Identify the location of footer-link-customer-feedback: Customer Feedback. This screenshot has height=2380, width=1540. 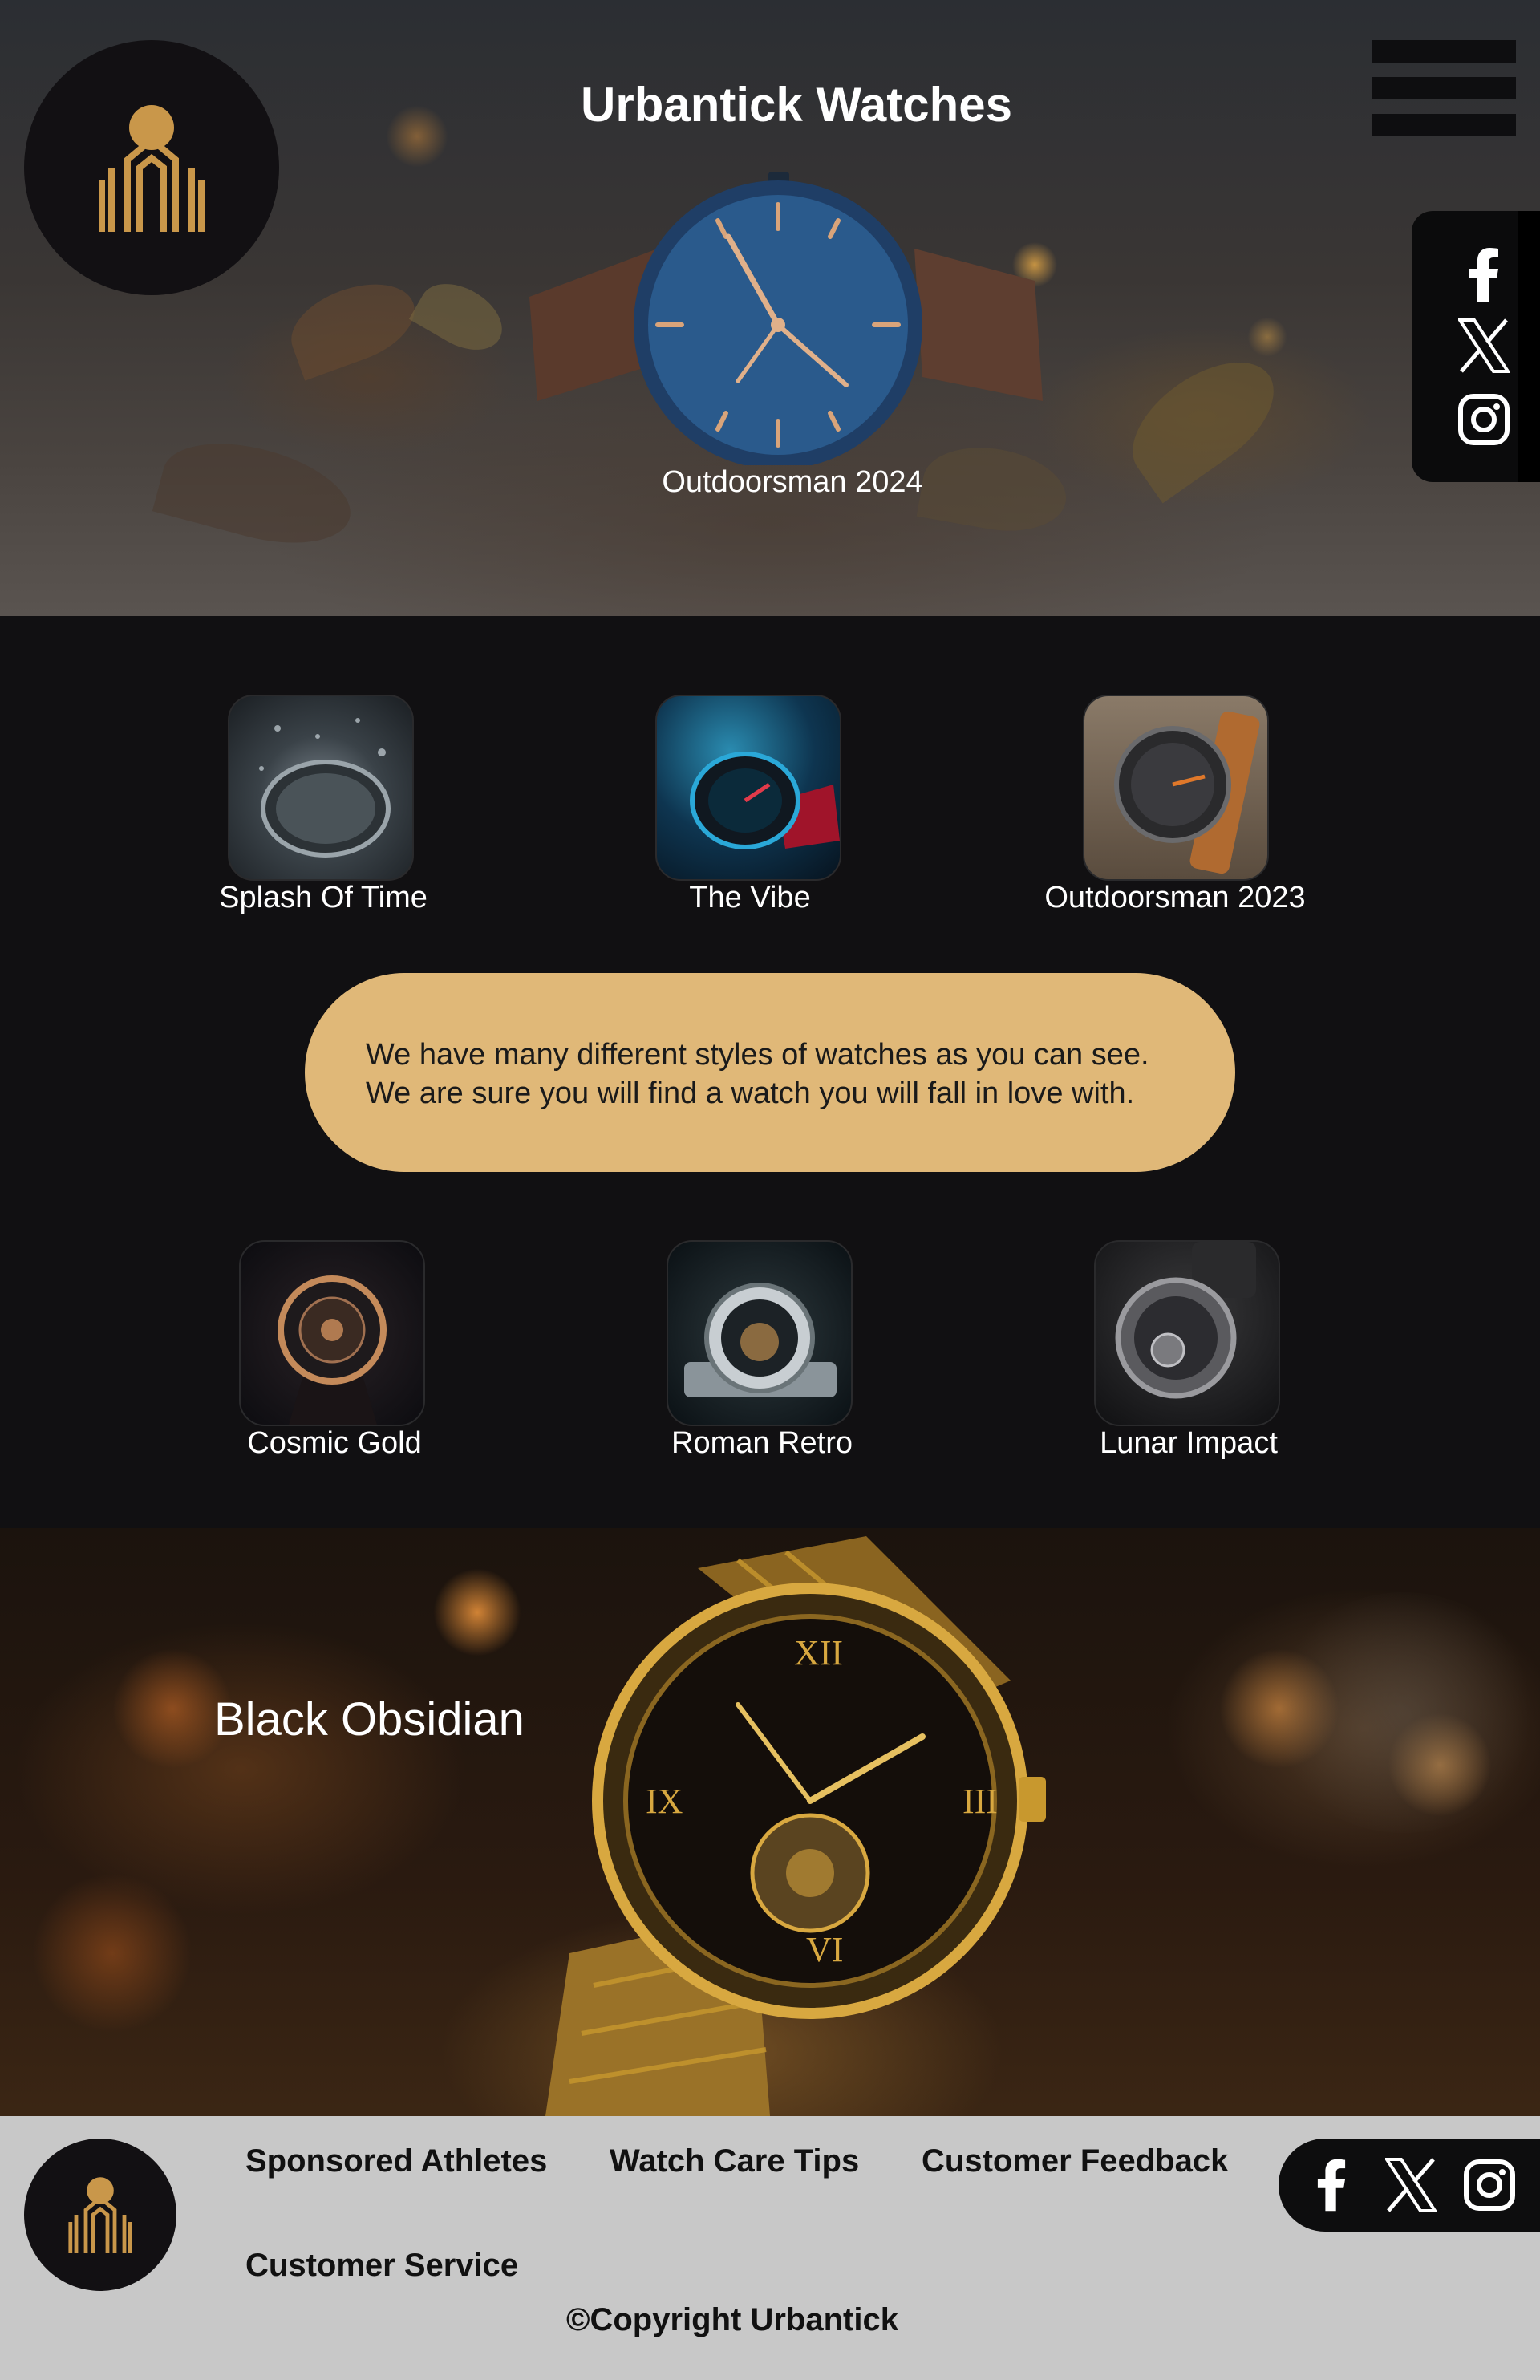
(1075, 2161).